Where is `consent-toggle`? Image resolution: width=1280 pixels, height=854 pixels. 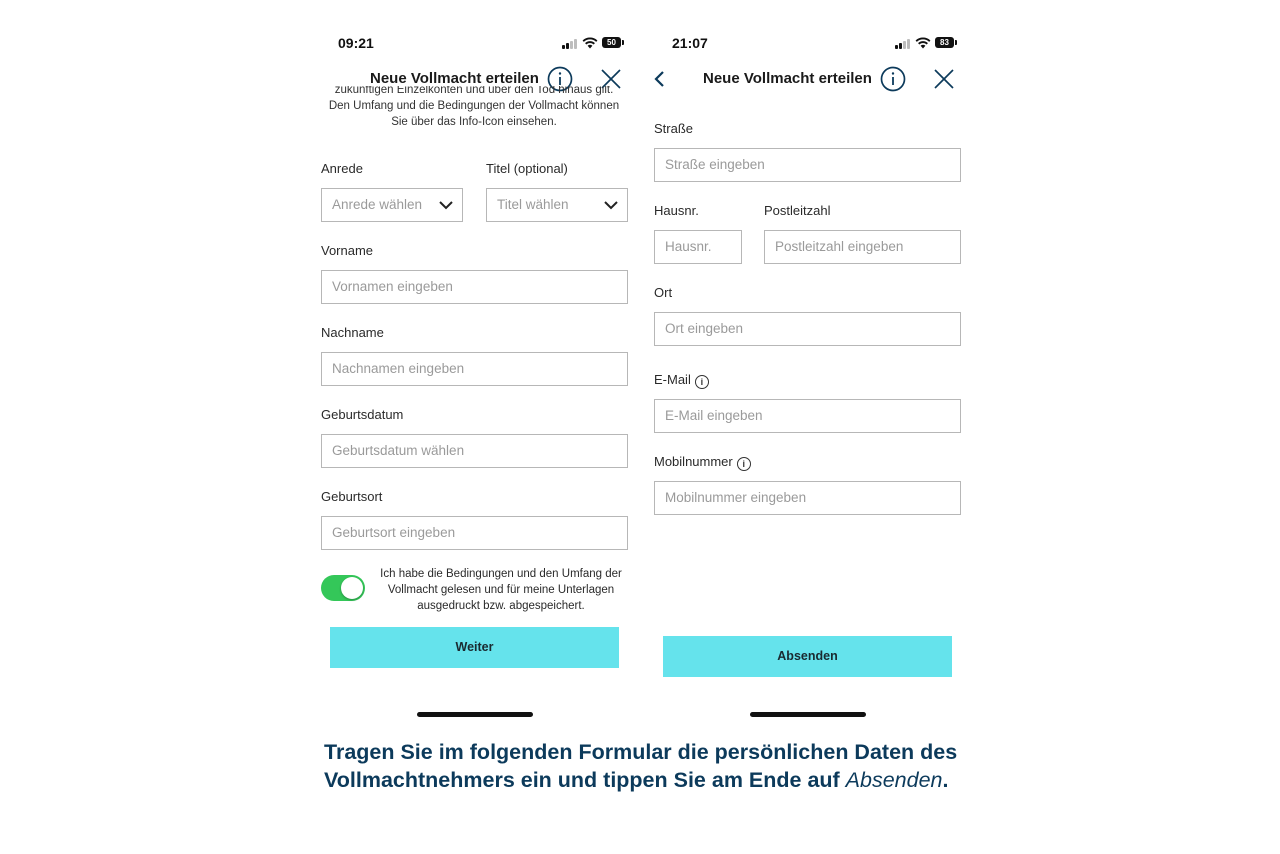 consent-toggle is located at coordinates (343, 588).